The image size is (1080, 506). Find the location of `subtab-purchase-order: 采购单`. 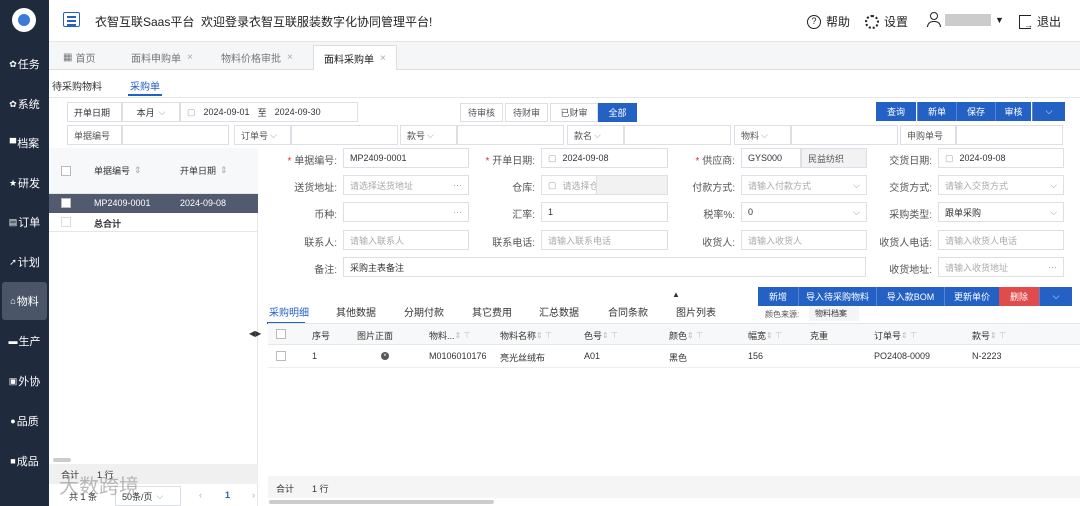

subtab-purchase-order: 采购单 is located at coordinates (145, 85).